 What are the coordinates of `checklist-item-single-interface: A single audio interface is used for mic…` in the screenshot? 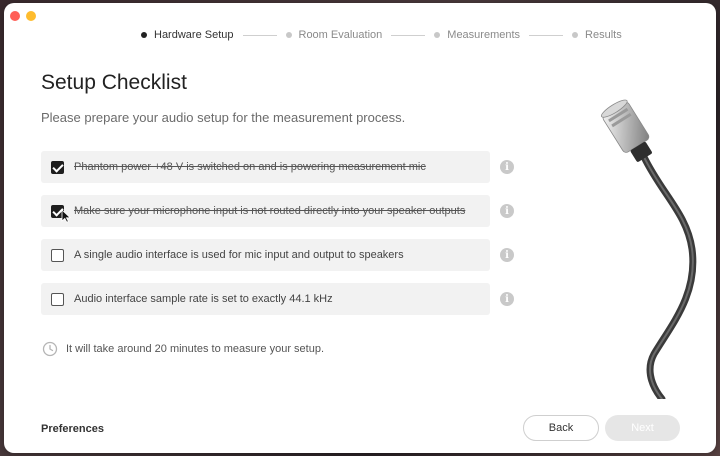 It's located at (265, 255).